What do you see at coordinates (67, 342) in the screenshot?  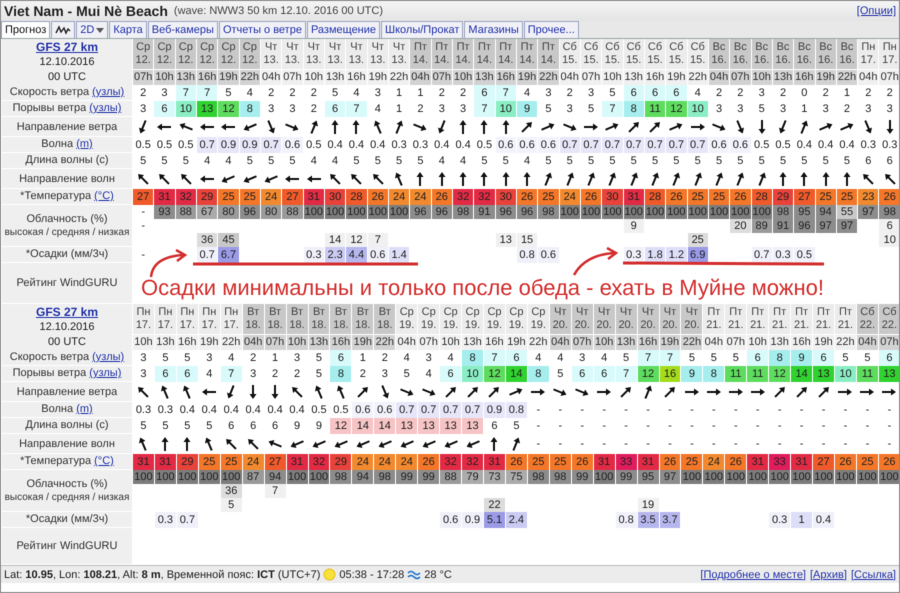 I see `model-run: 00 UTC` at bounding box center [67, 342].